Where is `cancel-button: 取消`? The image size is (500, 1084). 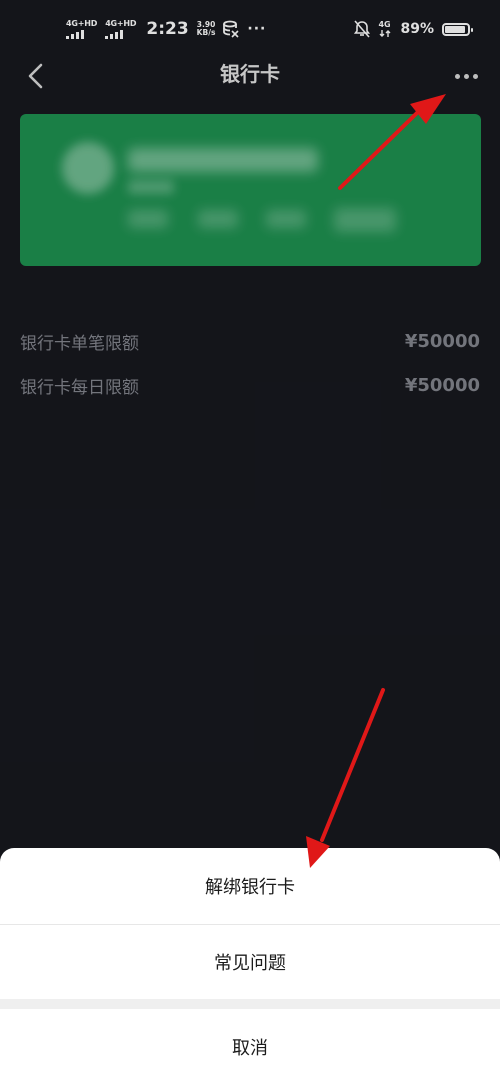
cancel-button: 取消 is located at coordinates (250, 1046).